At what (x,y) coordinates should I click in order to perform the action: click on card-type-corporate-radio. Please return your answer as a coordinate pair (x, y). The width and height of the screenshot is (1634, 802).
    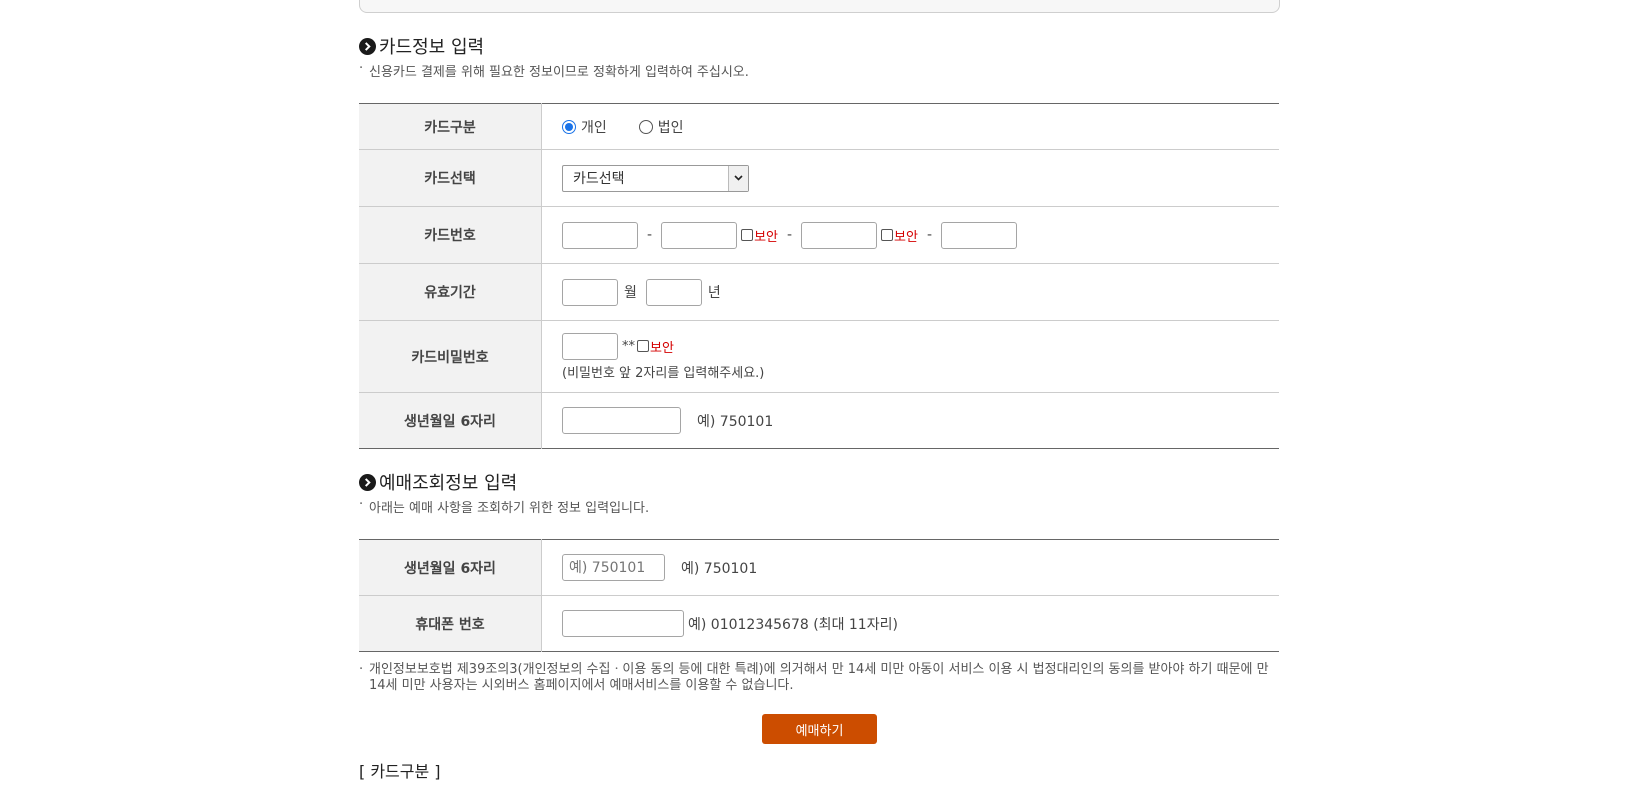
    Looking at the image, I should click on (645, 126).